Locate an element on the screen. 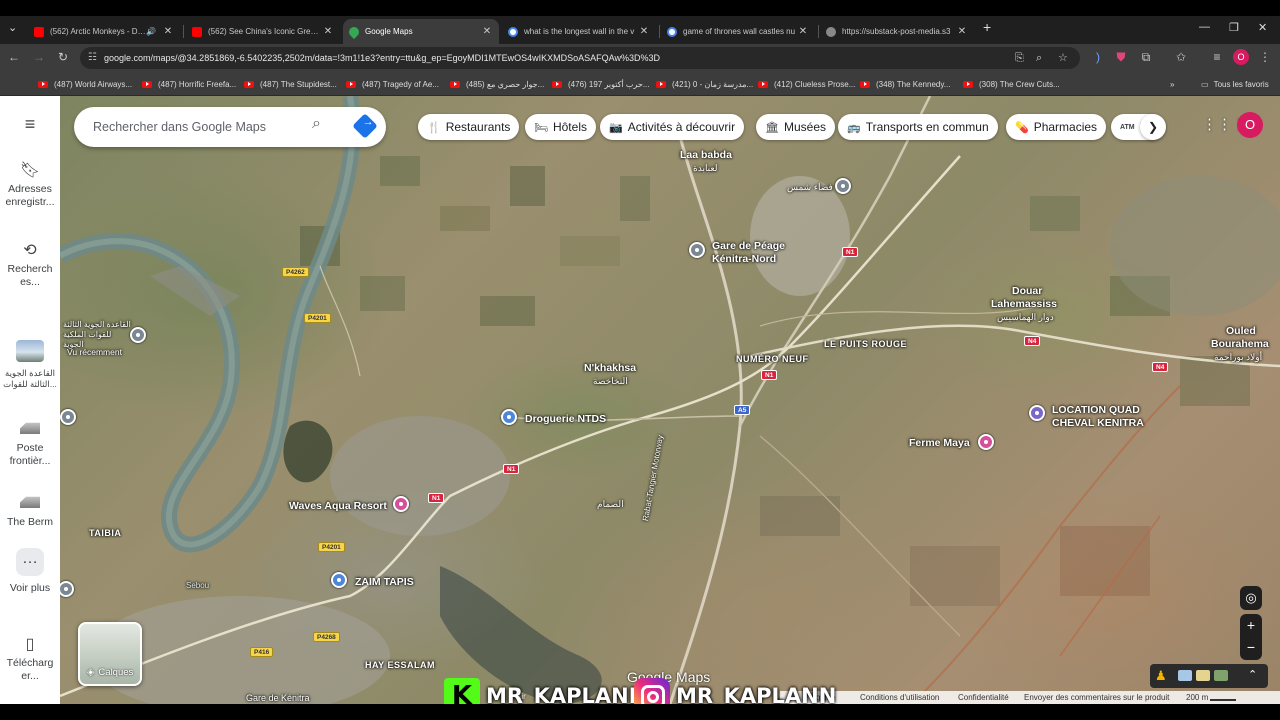 The height and width of the screenshot is (720, 1280). toll-station-pin is located at coordinates (697, 250).